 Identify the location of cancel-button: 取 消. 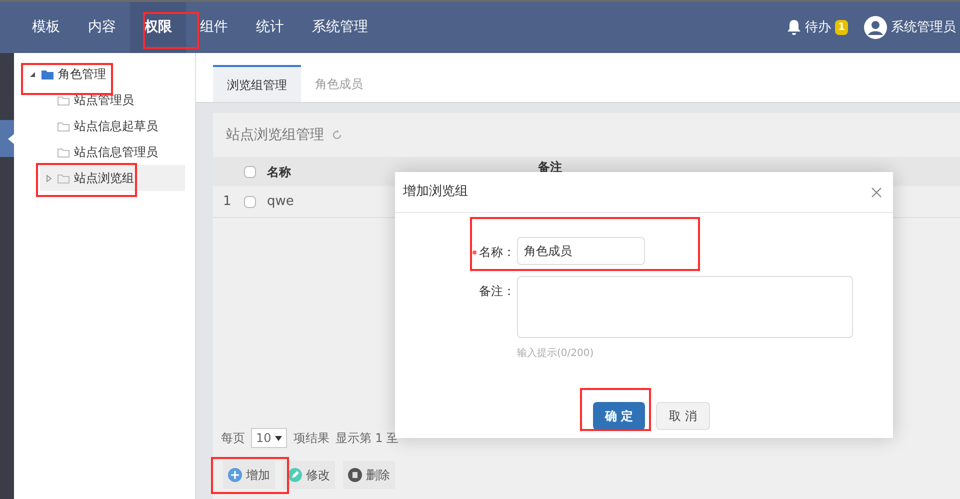
(683, 416).